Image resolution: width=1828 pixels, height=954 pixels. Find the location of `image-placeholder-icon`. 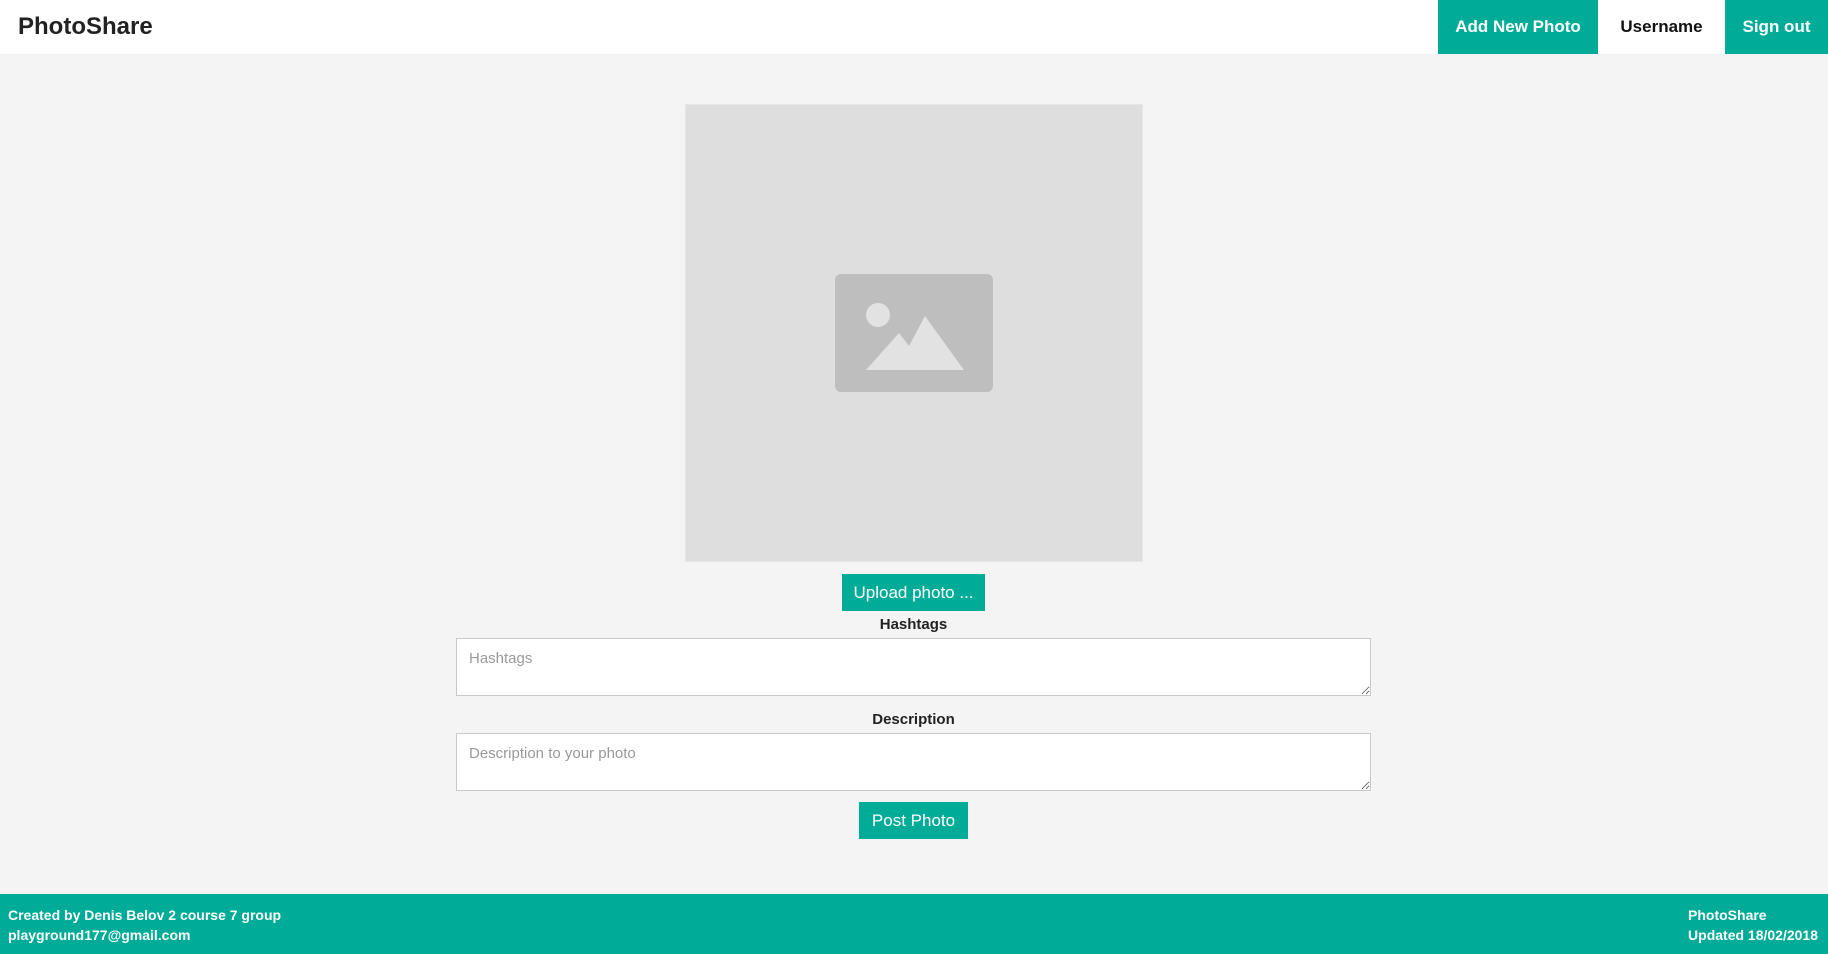

image-placeholder-icon is located at coordinates (914, 333).